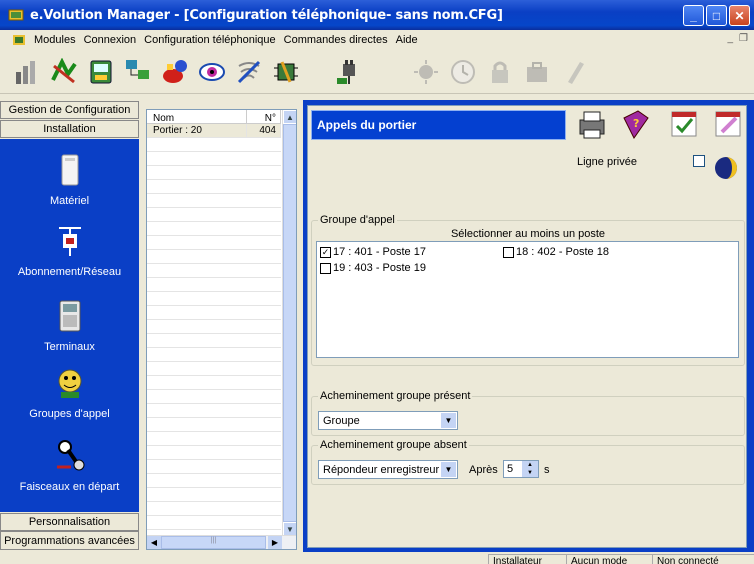 This screenshot has height=564, width=754. What do you see at coordinates (743, 38) in the screenshot?
I see `mdi-restore-icon: ❐` at bounding box center [743, 38].